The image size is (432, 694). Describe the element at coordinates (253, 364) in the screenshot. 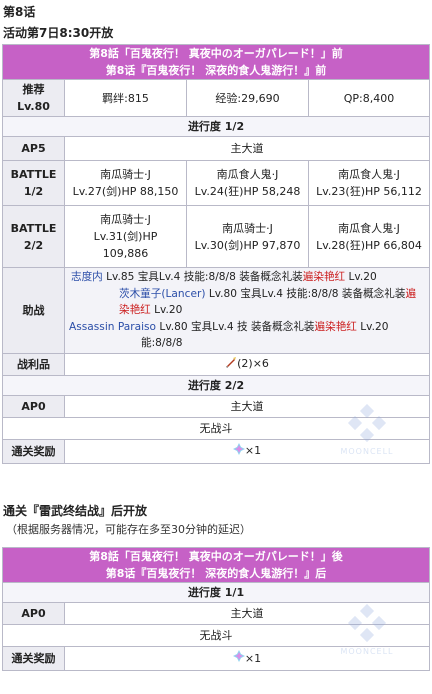

I see `drops-value: (2)×6` at that location.